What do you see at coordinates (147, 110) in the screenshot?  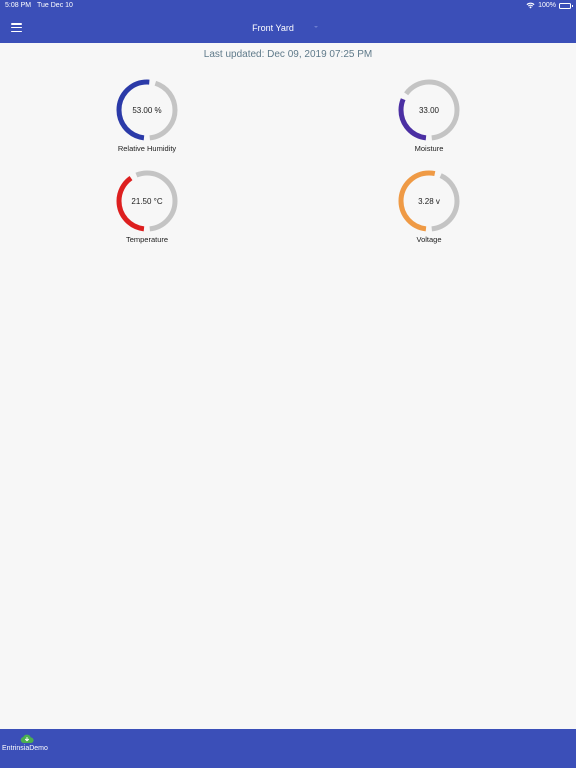 I see `gauge-value: 53.00 %` at bounding box center [147, 110].